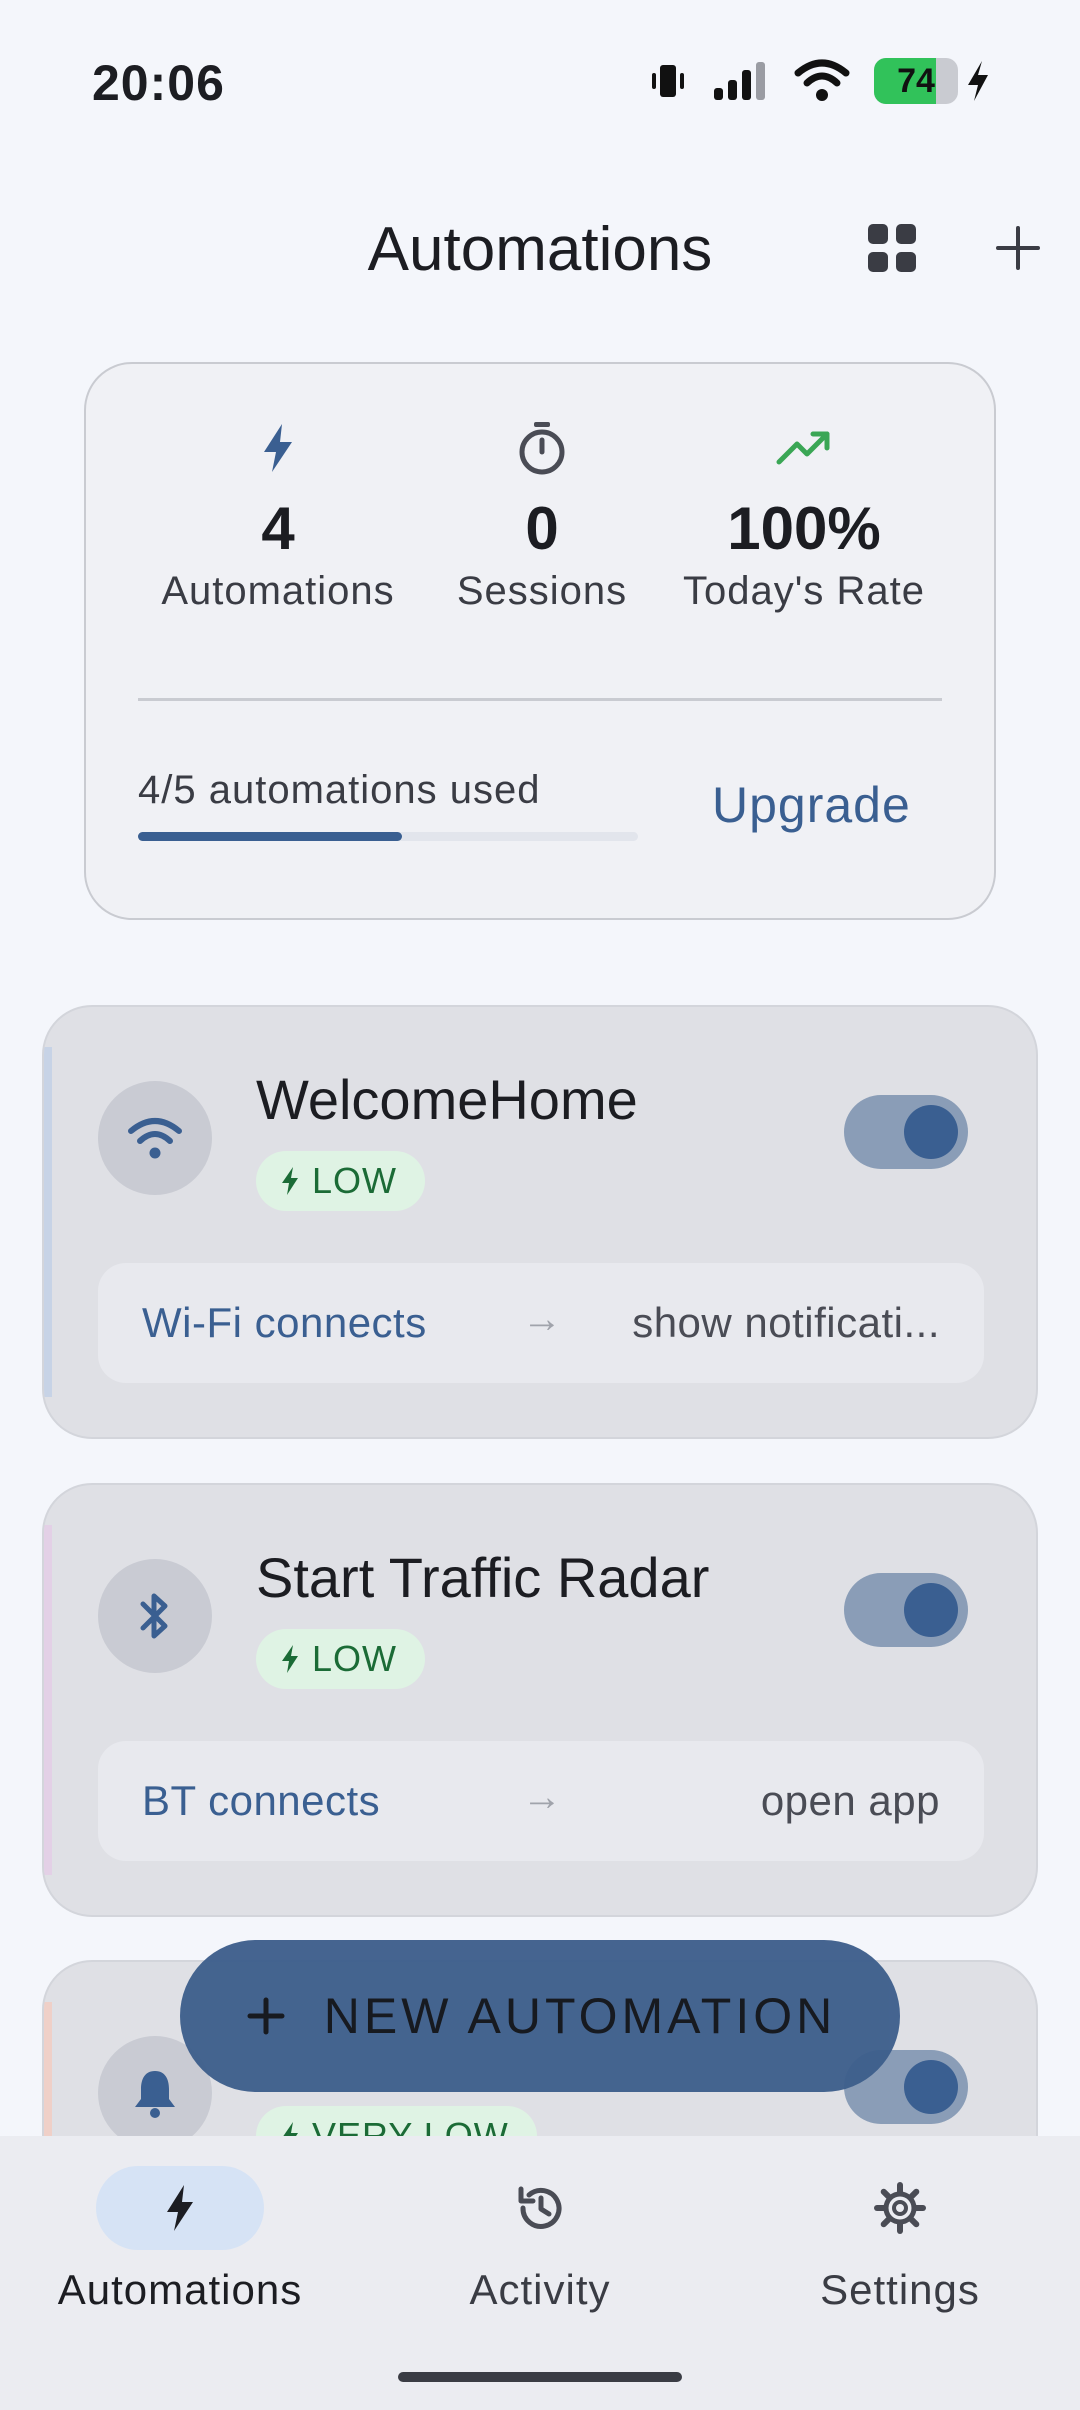  I want to click on rule-trigger: Wi-Fi connects, so click(284, 1322).